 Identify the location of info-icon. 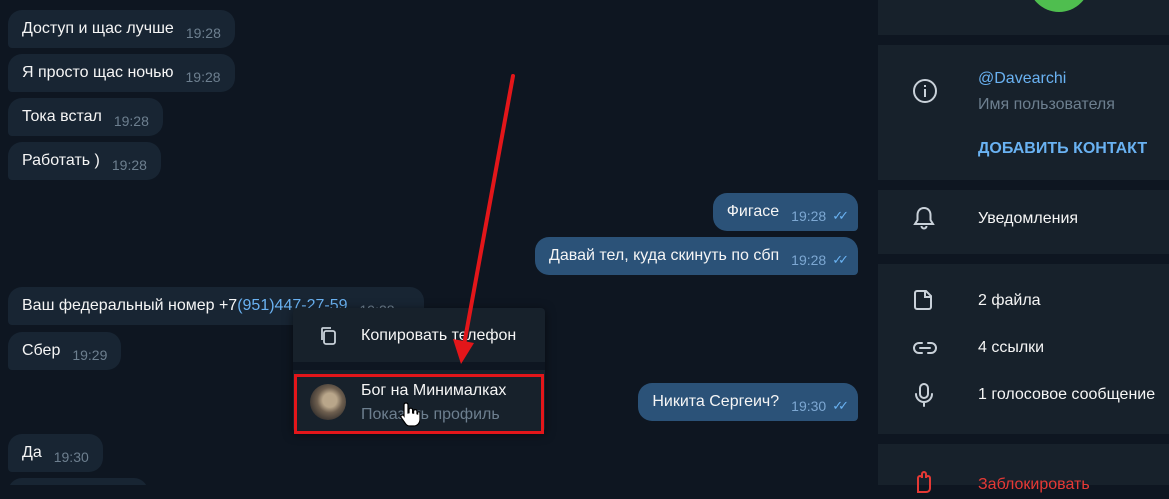
(925, 93).